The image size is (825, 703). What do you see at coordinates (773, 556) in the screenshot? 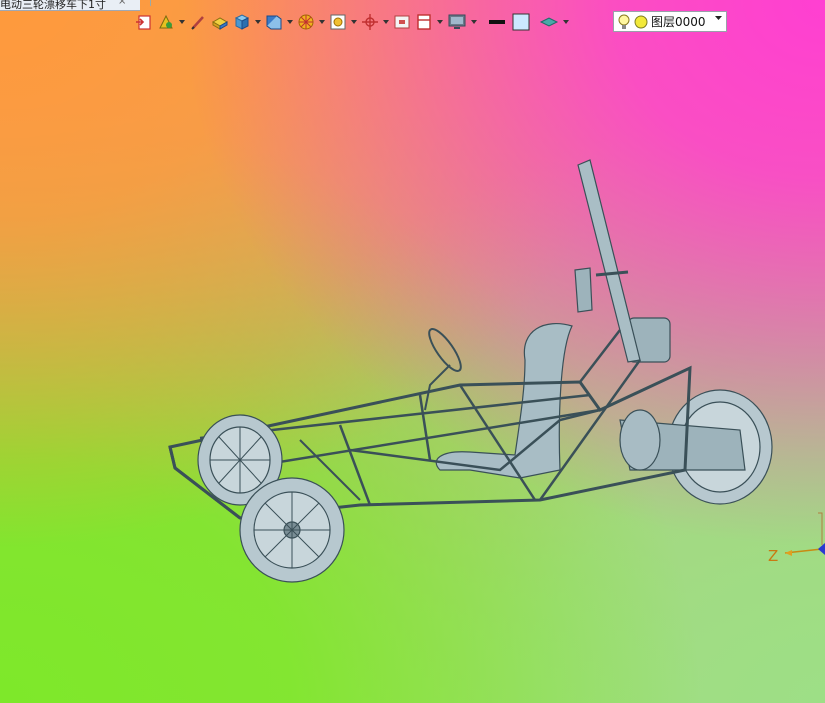
I see `z-axis-label: Z` at bounding box center [773, 556].